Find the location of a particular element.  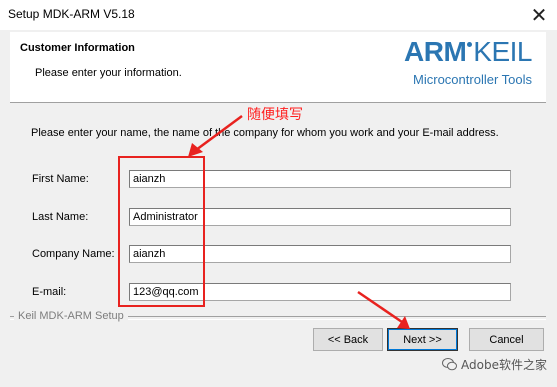

email-label: E-mail: is located at coordinates (49, 292).